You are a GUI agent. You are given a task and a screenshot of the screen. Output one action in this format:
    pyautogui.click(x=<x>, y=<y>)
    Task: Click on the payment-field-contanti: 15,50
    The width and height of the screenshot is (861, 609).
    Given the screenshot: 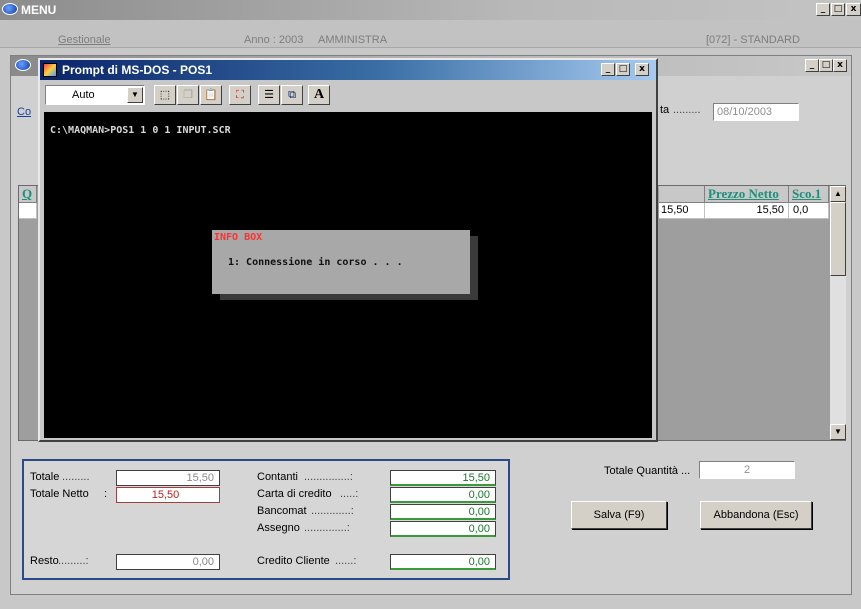 What is the action you would take?
    pyautogui.click(x=443, y=478)
    